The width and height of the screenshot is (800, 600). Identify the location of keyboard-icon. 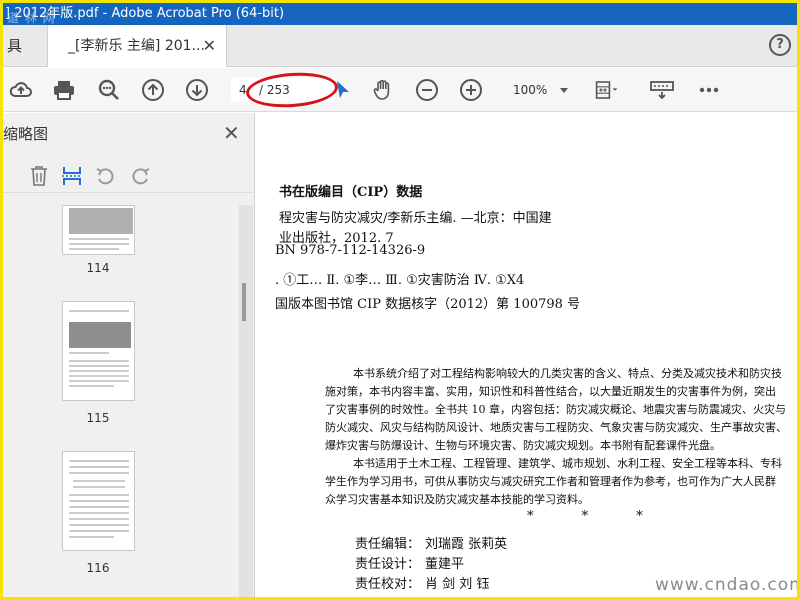
(662, 90).